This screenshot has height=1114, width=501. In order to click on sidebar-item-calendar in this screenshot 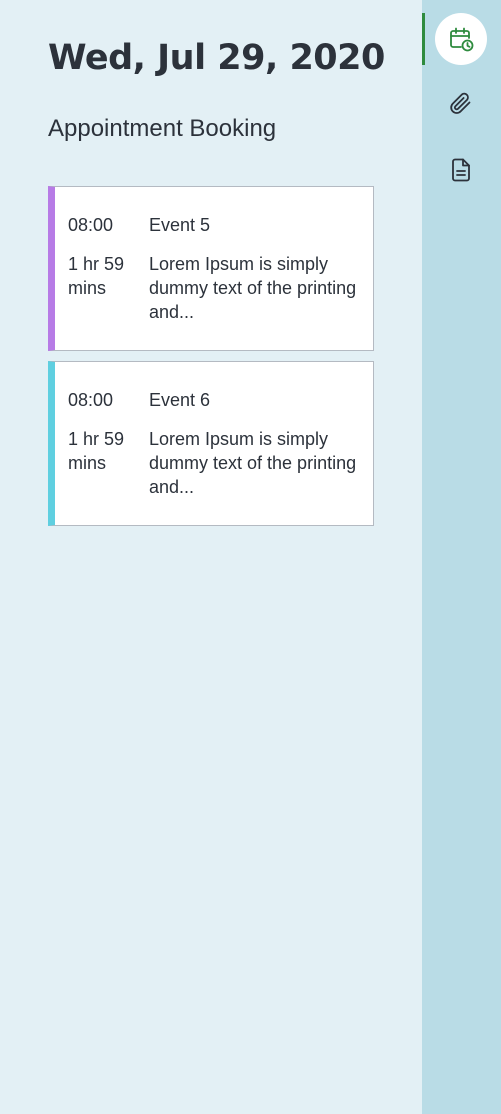, I will do `click(461, 39)`.